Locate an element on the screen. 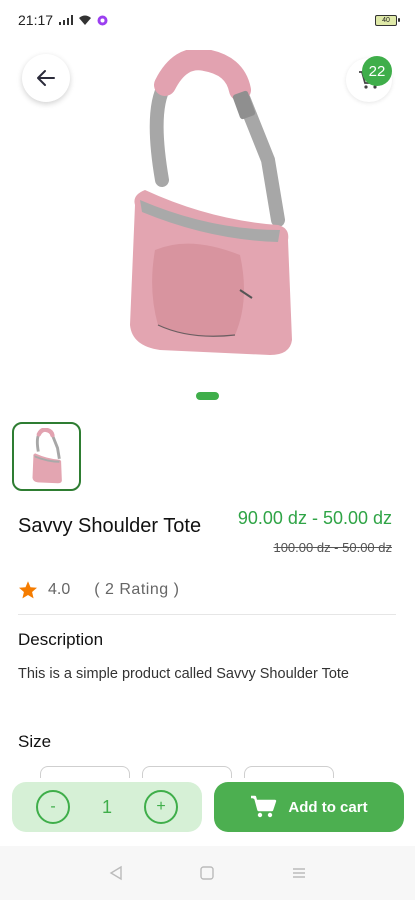 The image size is (415, 900). messenger-icon is located at coordinates (102, 20).